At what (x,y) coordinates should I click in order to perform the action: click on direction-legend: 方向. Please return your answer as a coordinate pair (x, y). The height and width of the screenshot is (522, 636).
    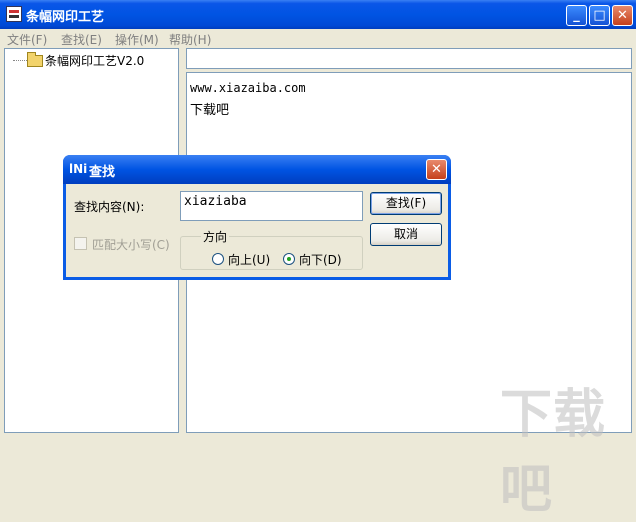
    Looking at the image, I should click on (215, 236).